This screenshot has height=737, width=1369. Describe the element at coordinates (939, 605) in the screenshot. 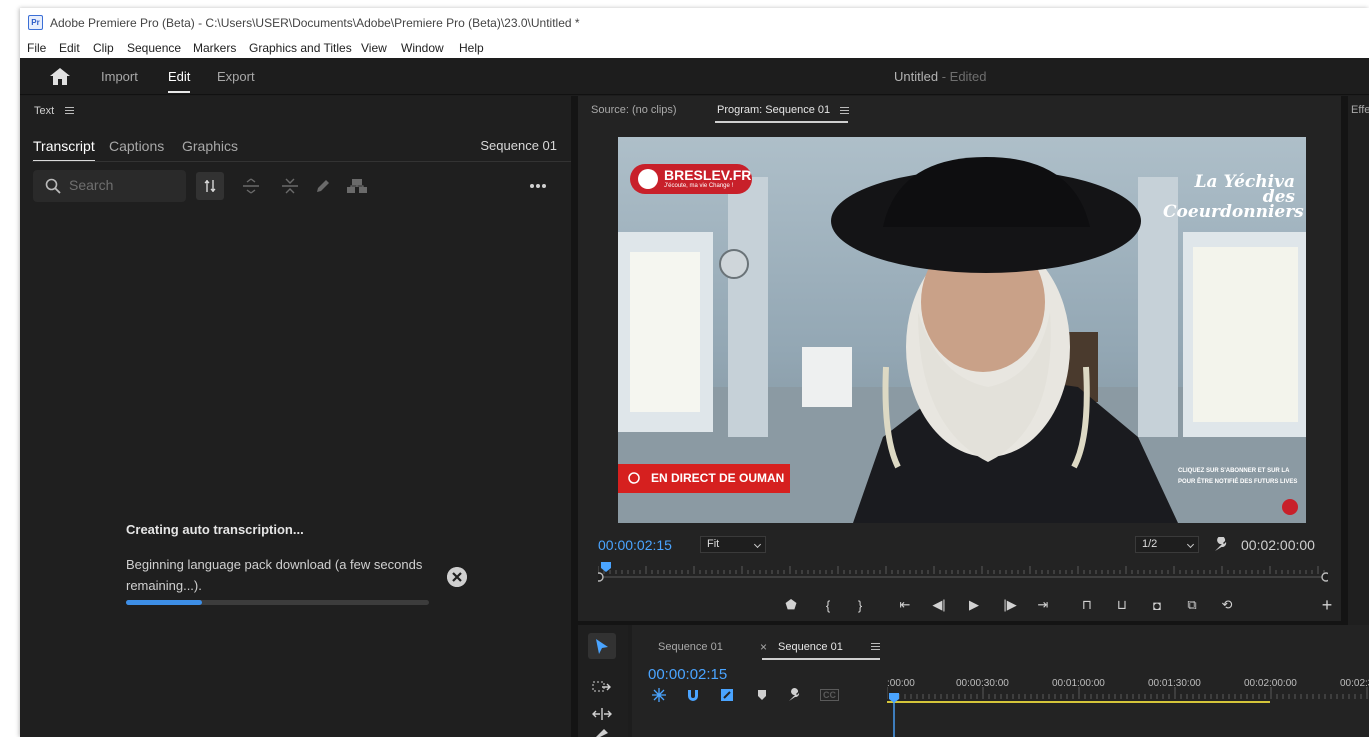

I see `step-back-icon: ◀|` at that location.